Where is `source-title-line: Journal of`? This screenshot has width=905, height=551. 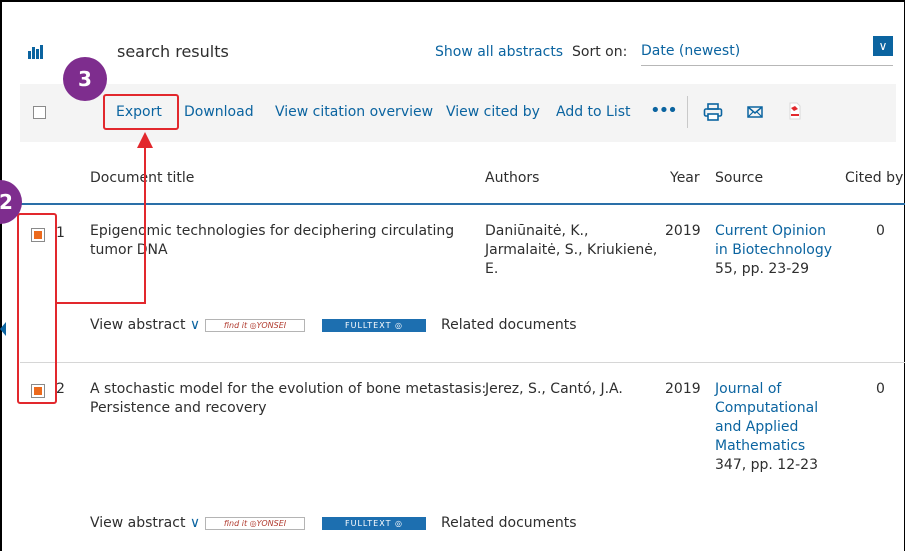 source-title-line: Journal of is located at coordinates (766, 389).